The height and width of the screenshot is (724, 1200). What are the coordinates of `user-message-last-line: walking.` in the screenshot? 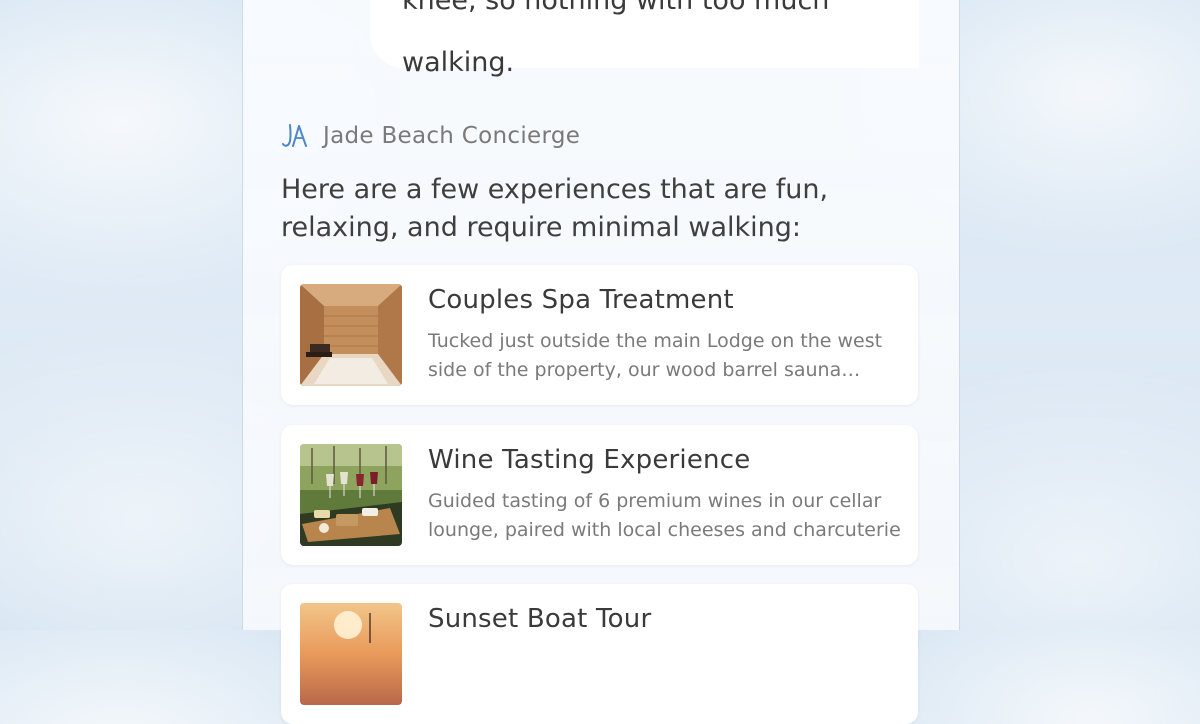 It's located at (458, 62).